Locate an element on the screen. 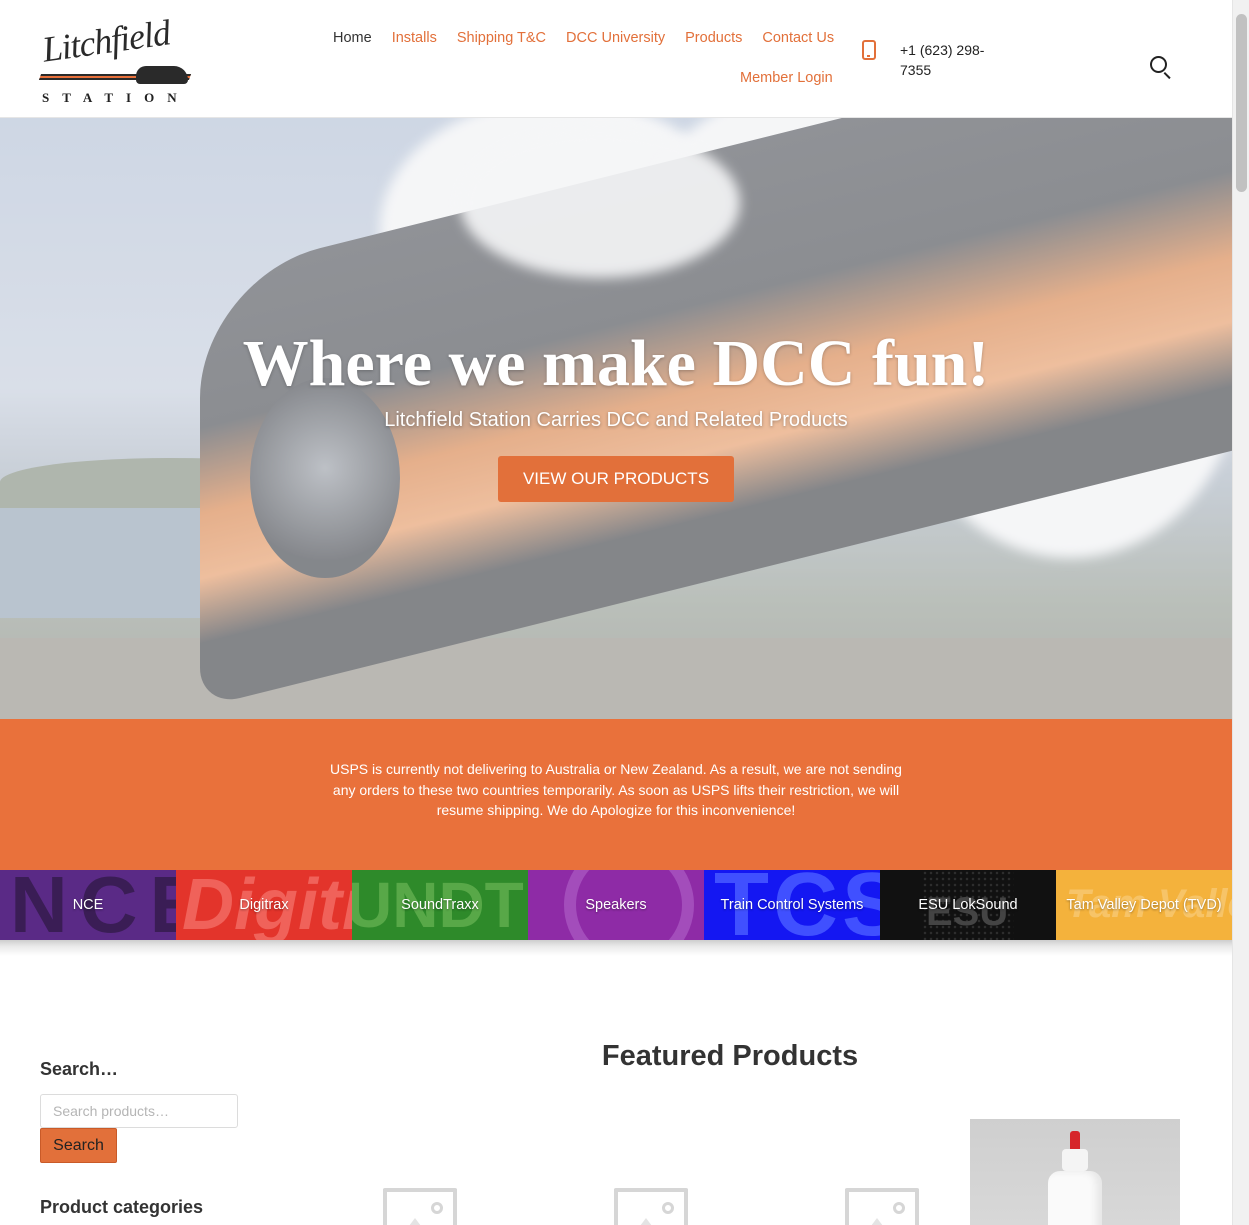  product-categories-title: Product categories is located at coordinates (122, 1207).